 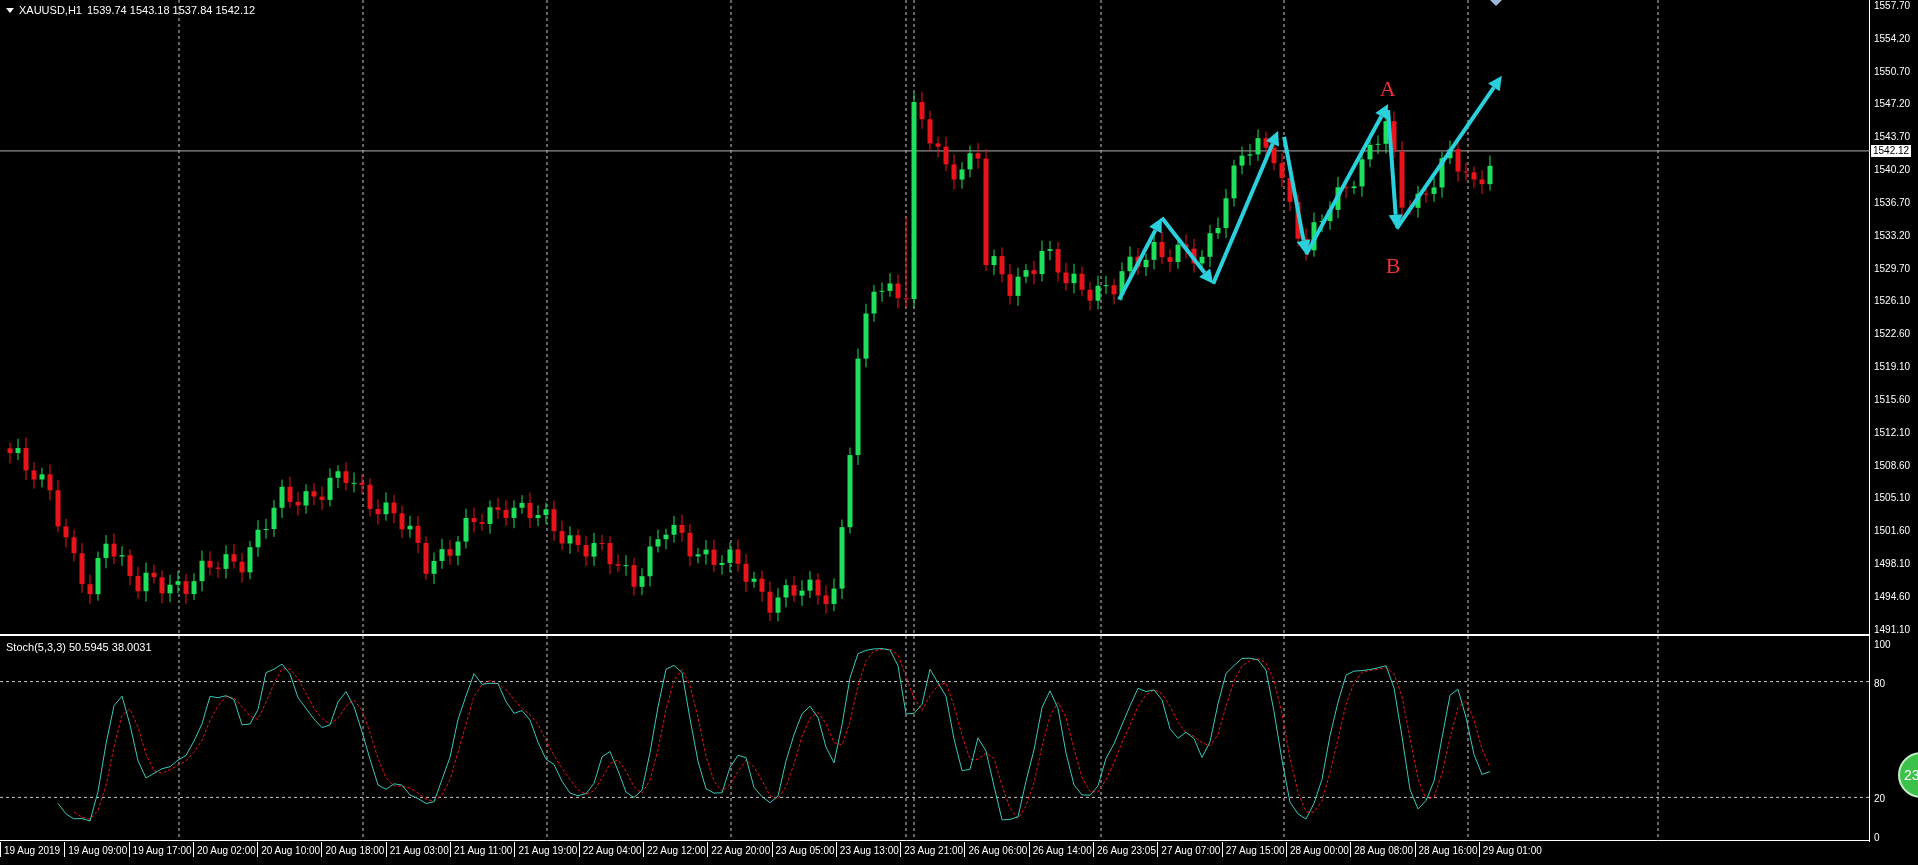 I want to click on time-axis-label: 22 Aug 04:00, so click(x=610, y=849).